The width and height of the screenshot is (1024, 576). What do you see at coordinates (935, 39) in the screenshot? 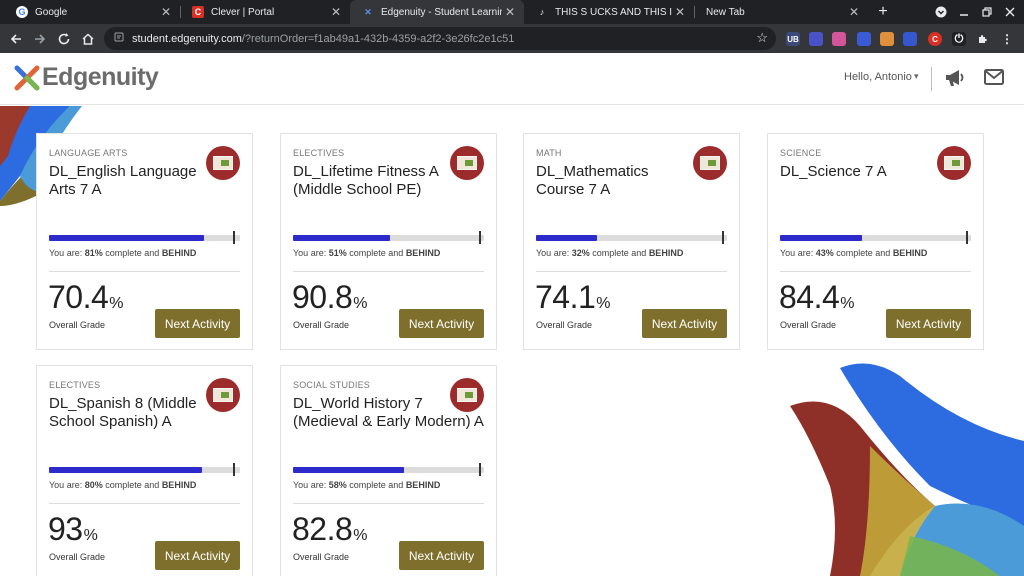
I see `clever-ext-icon: C` at bounding box center [935, 39].